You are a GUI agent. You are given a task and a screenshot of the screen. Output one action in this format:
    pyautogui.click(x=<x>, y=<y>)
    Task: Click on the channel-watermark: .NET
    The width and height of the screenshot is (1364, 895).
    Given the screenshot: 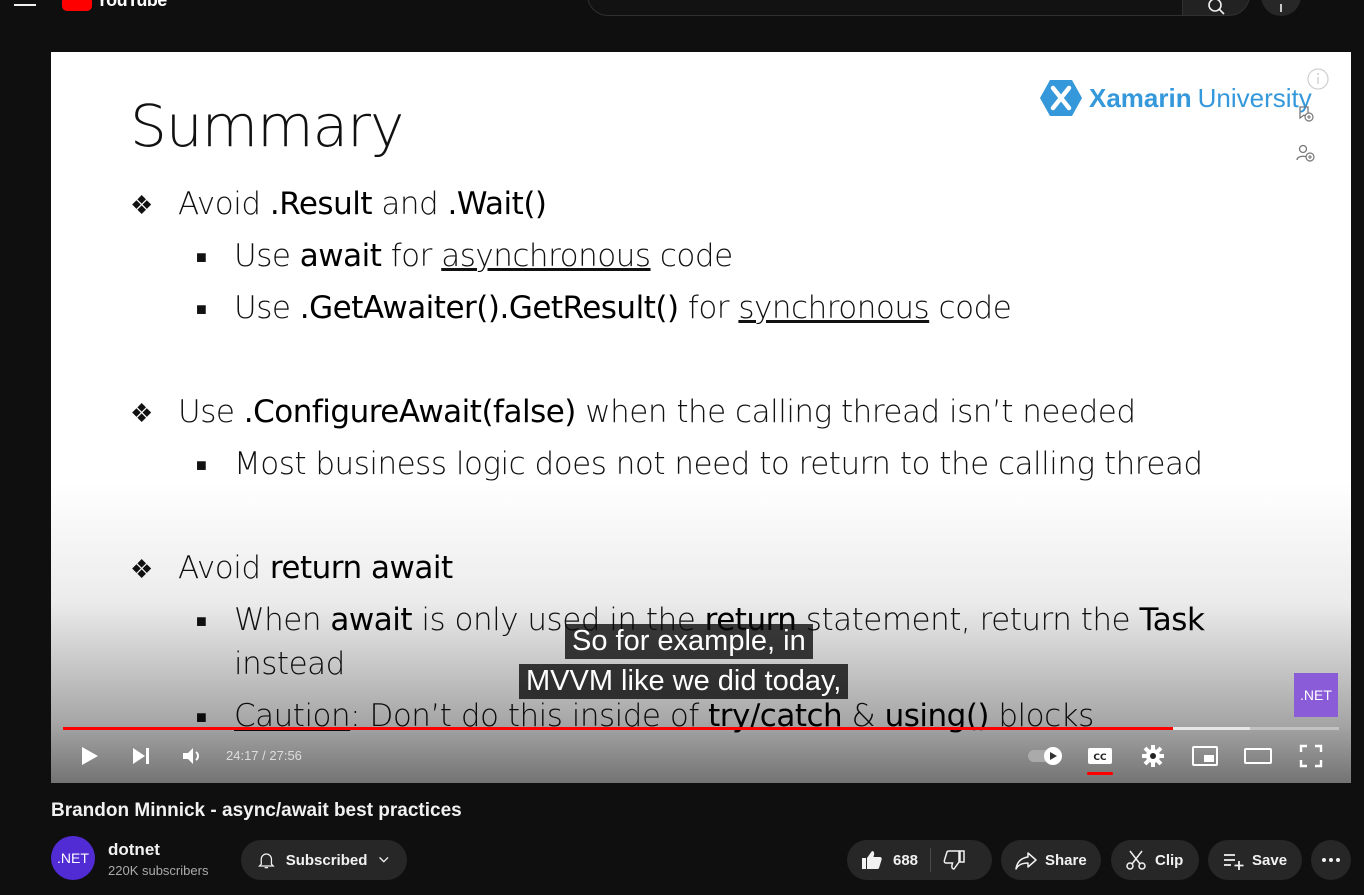 What is the action you would take?
    pyautogui.click(x=1316, y=695)
    